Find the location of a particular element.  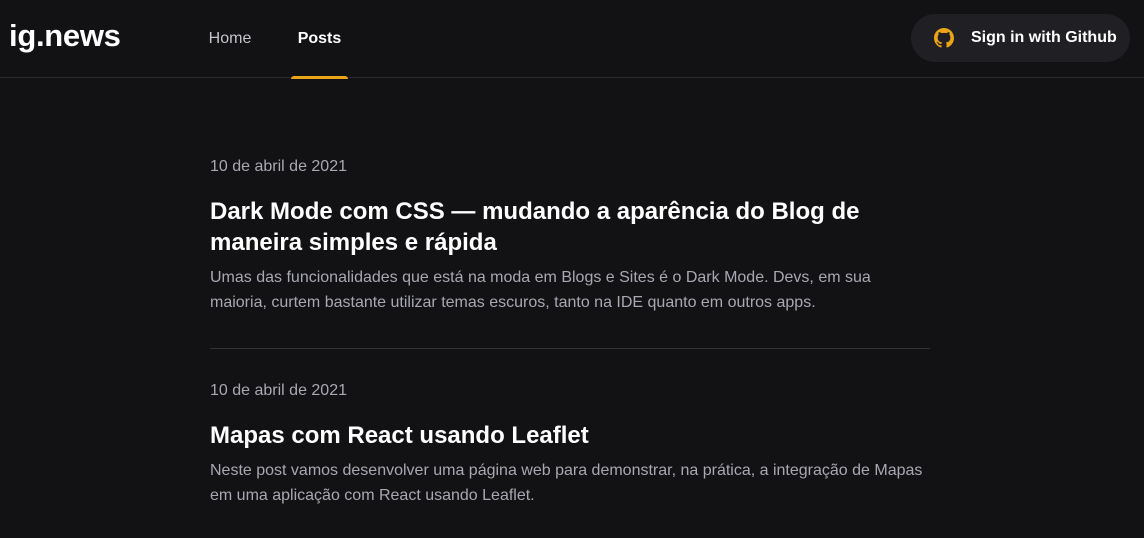

post-divider is located at coordinates (570, 348).